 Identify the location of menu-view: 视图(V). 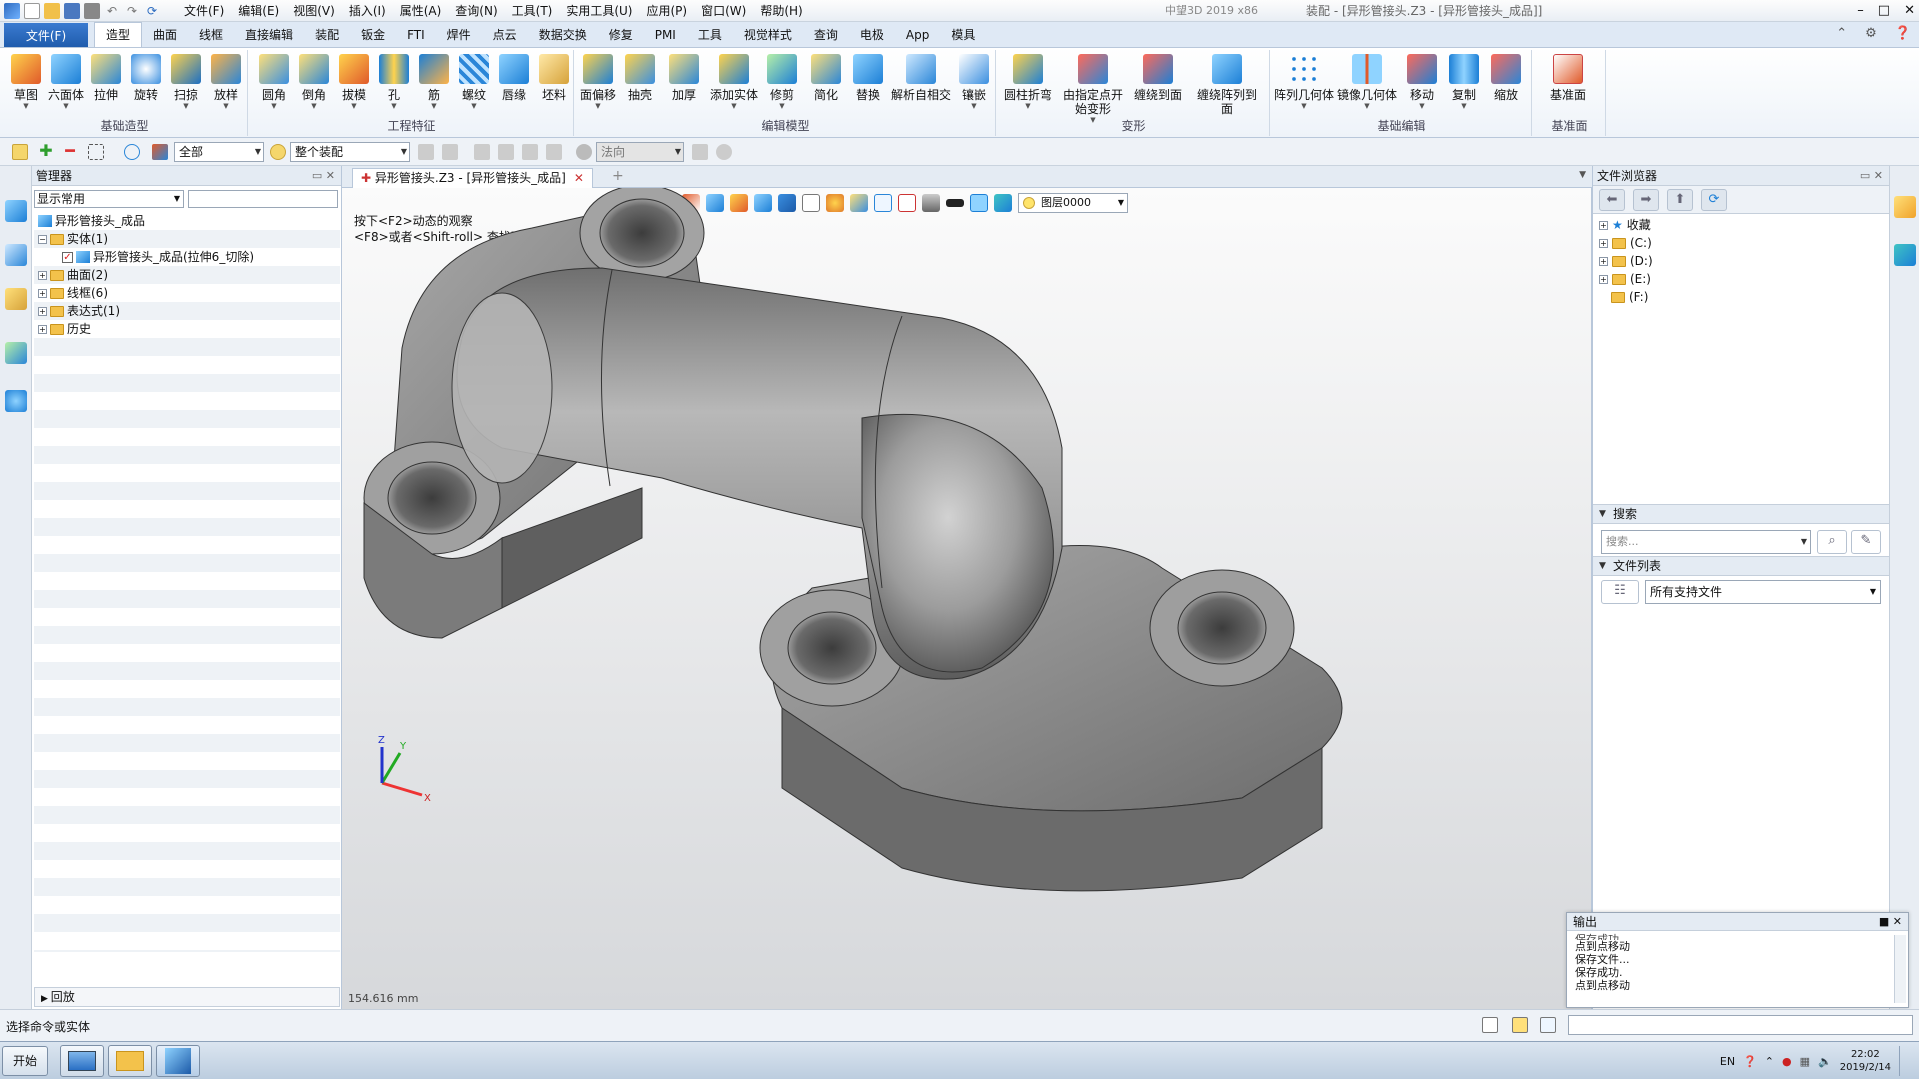
(314, 11).